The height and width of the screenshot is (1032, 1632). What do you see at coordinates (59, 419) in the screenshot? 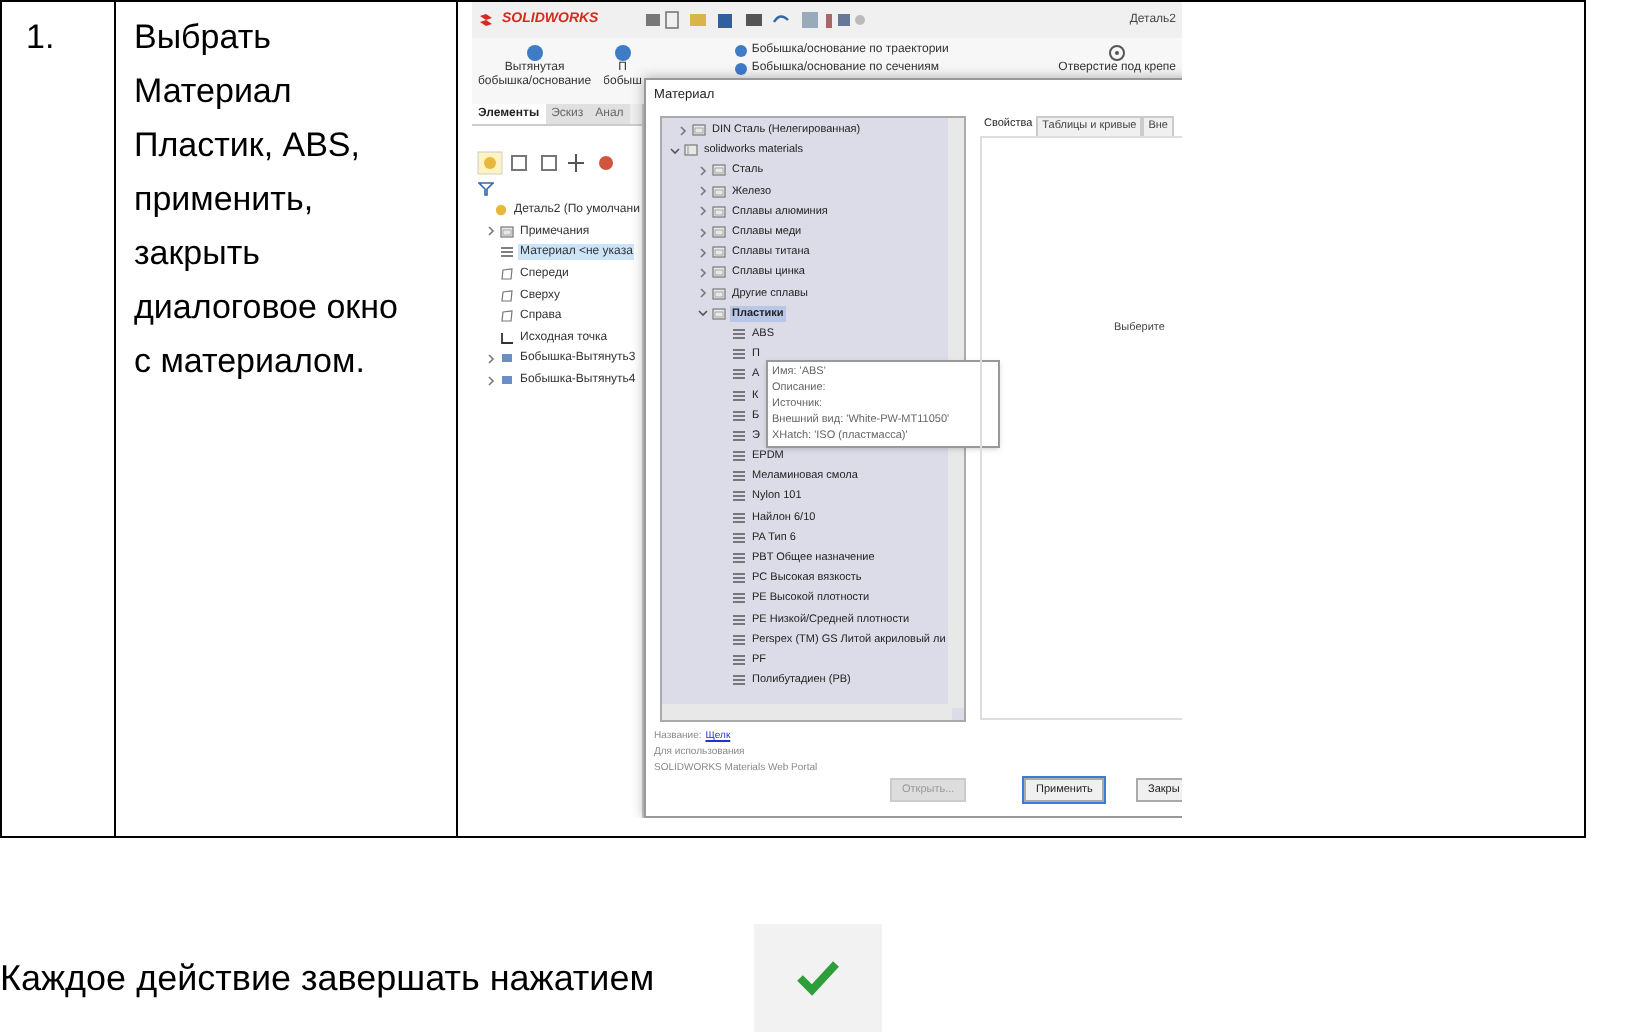
I see `step-number: 1.` at bounding box center [59, 419].